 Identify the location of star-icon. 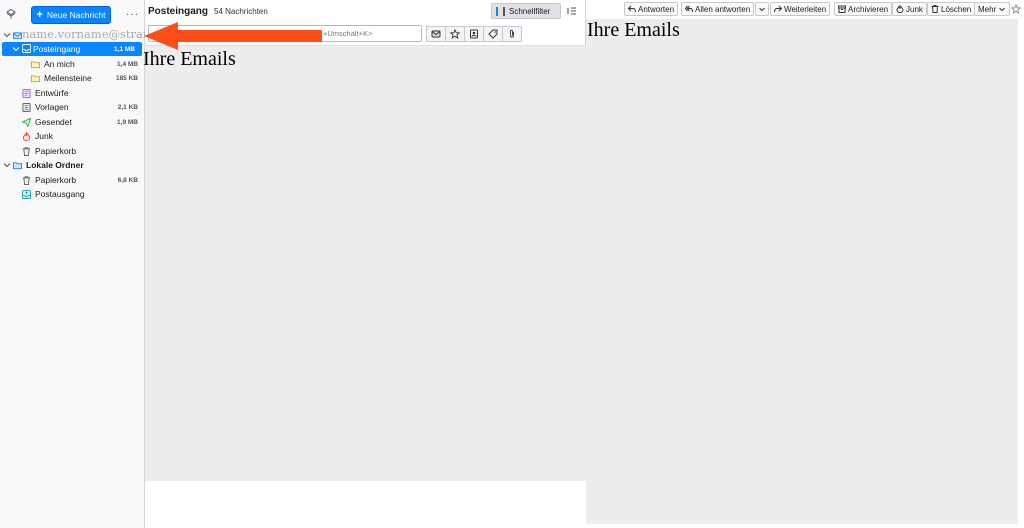
(1016, 9).